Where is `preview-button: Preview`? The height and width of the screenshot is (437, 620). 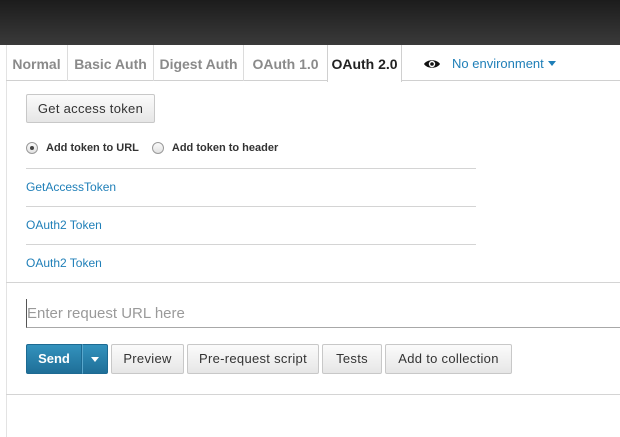 preview-button: Preview is located at coordinates (147, 359).